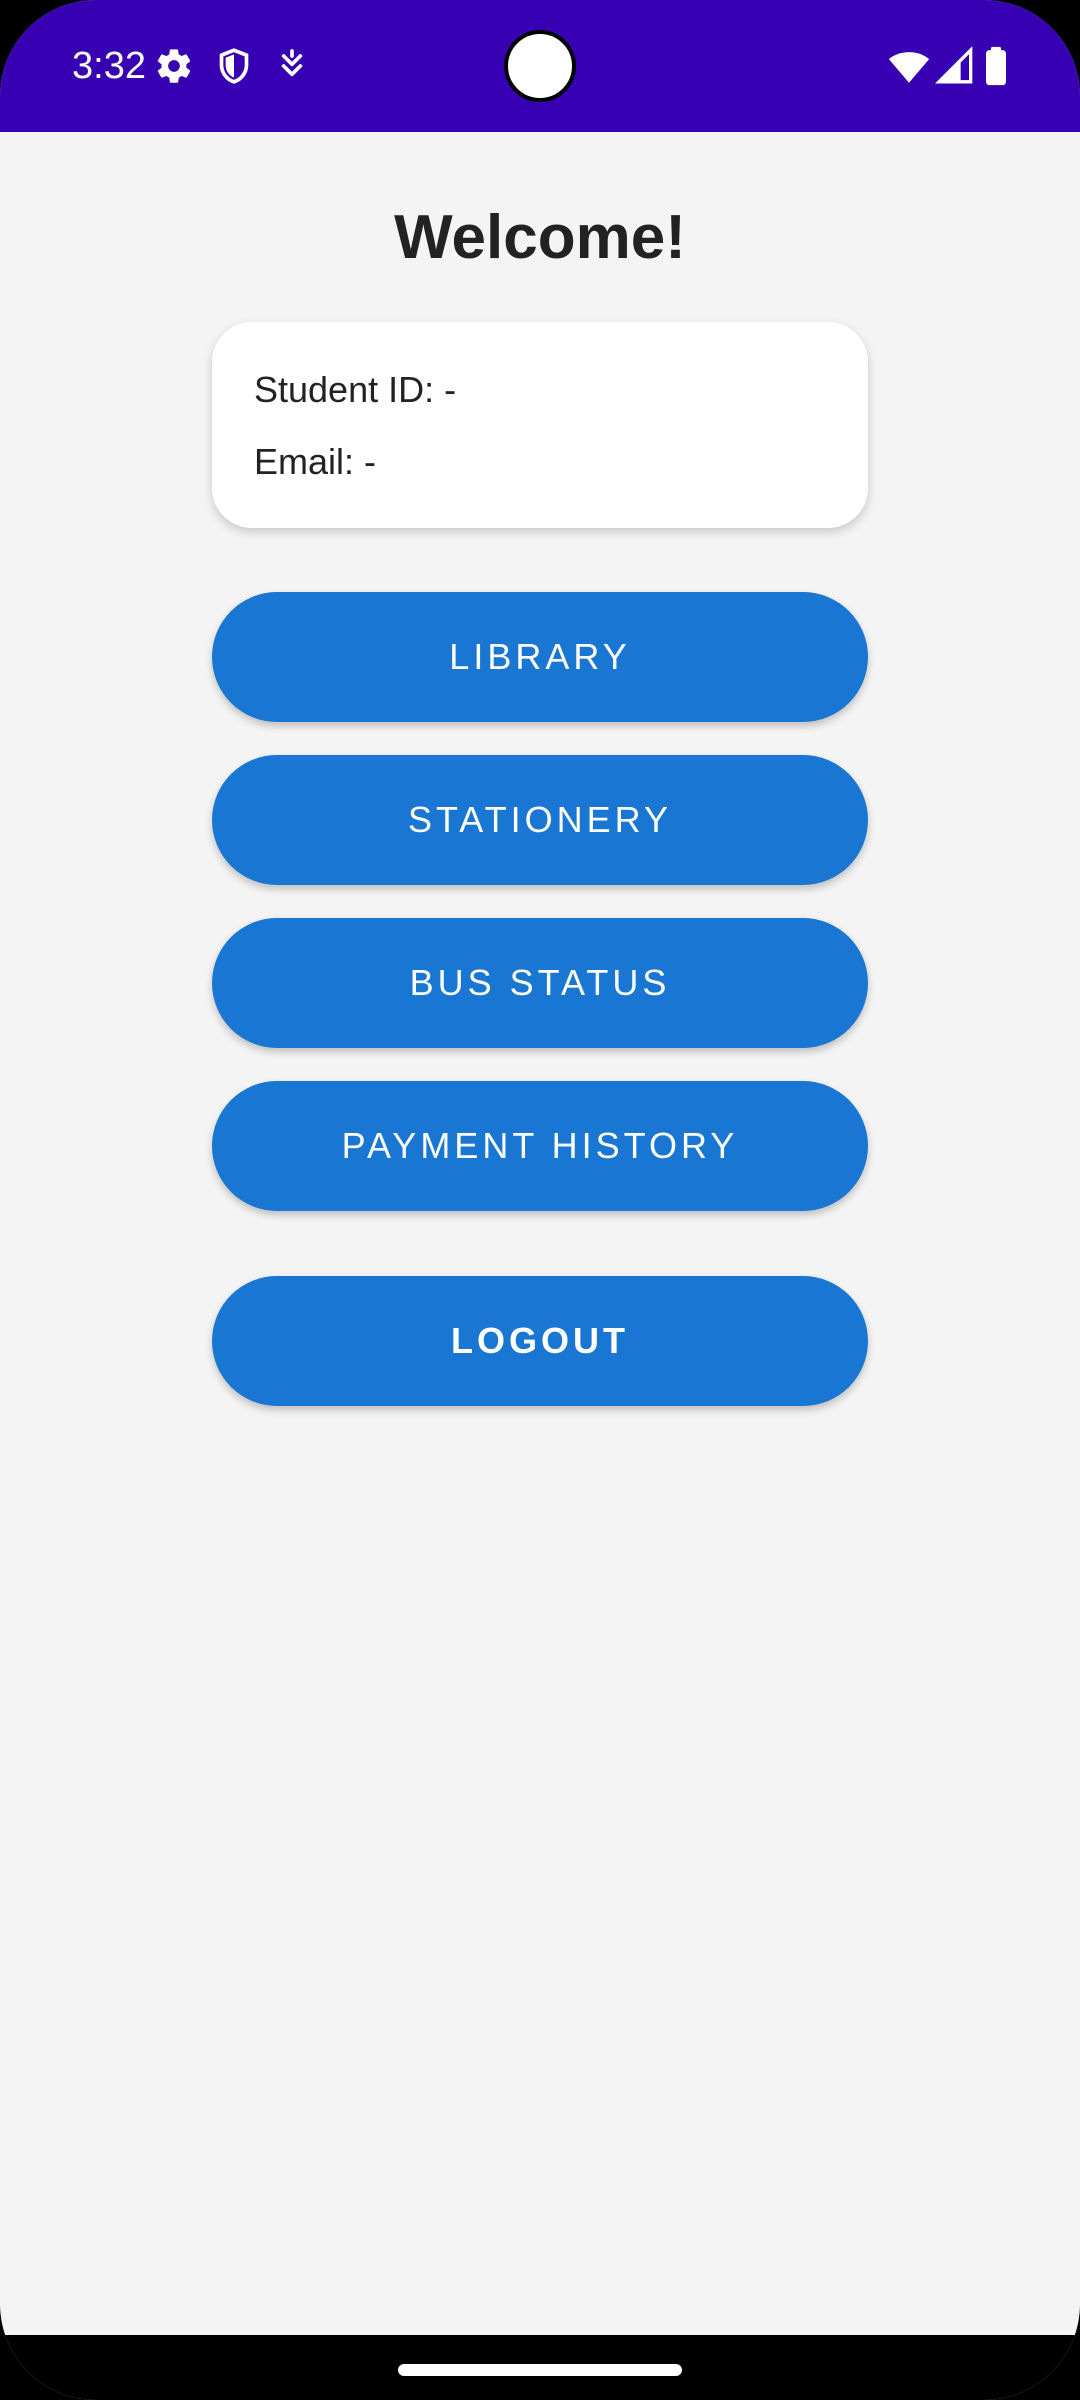 This screenshot has width=1080, height=2400. What do you see at coordinates (540, 237) in the screenshot?
I see `page-title: Welcome!` at bounding box center [540, 237].